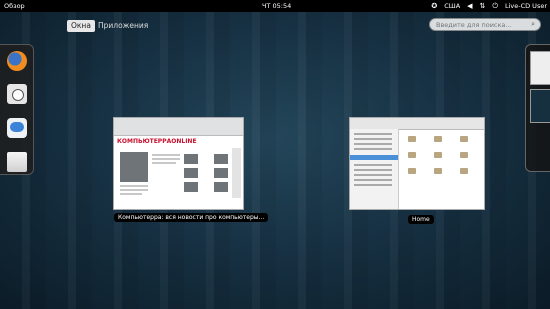 The image size is (550, 309). What do you see at coordinates (417, 163) in the screenshot?
I see `window-thumbnail-files` at bounding box center [417, 163].